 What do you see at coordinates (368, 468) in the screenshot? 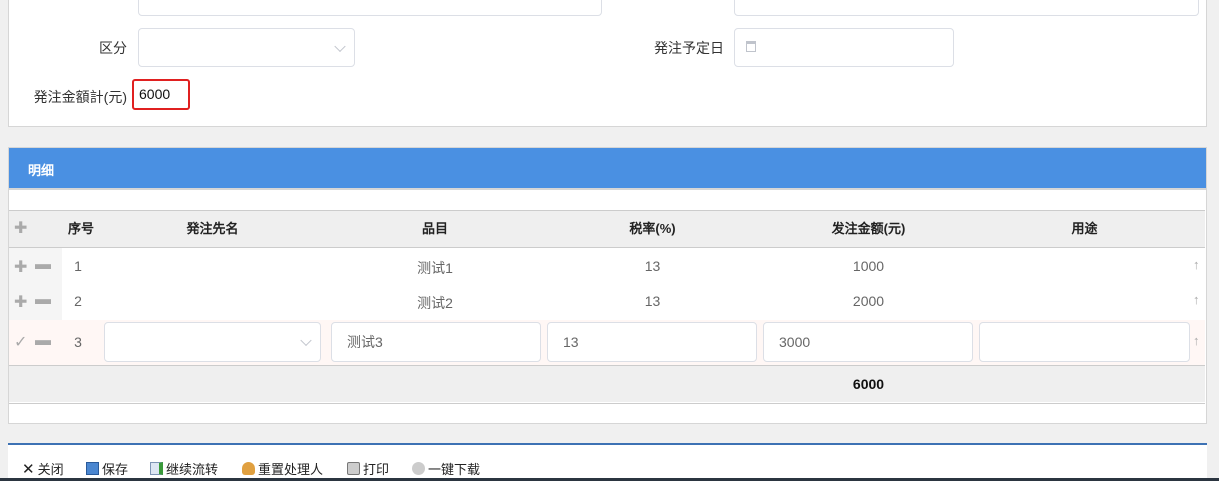
I see `print-button: 打印` at bounding box center [368, 468].